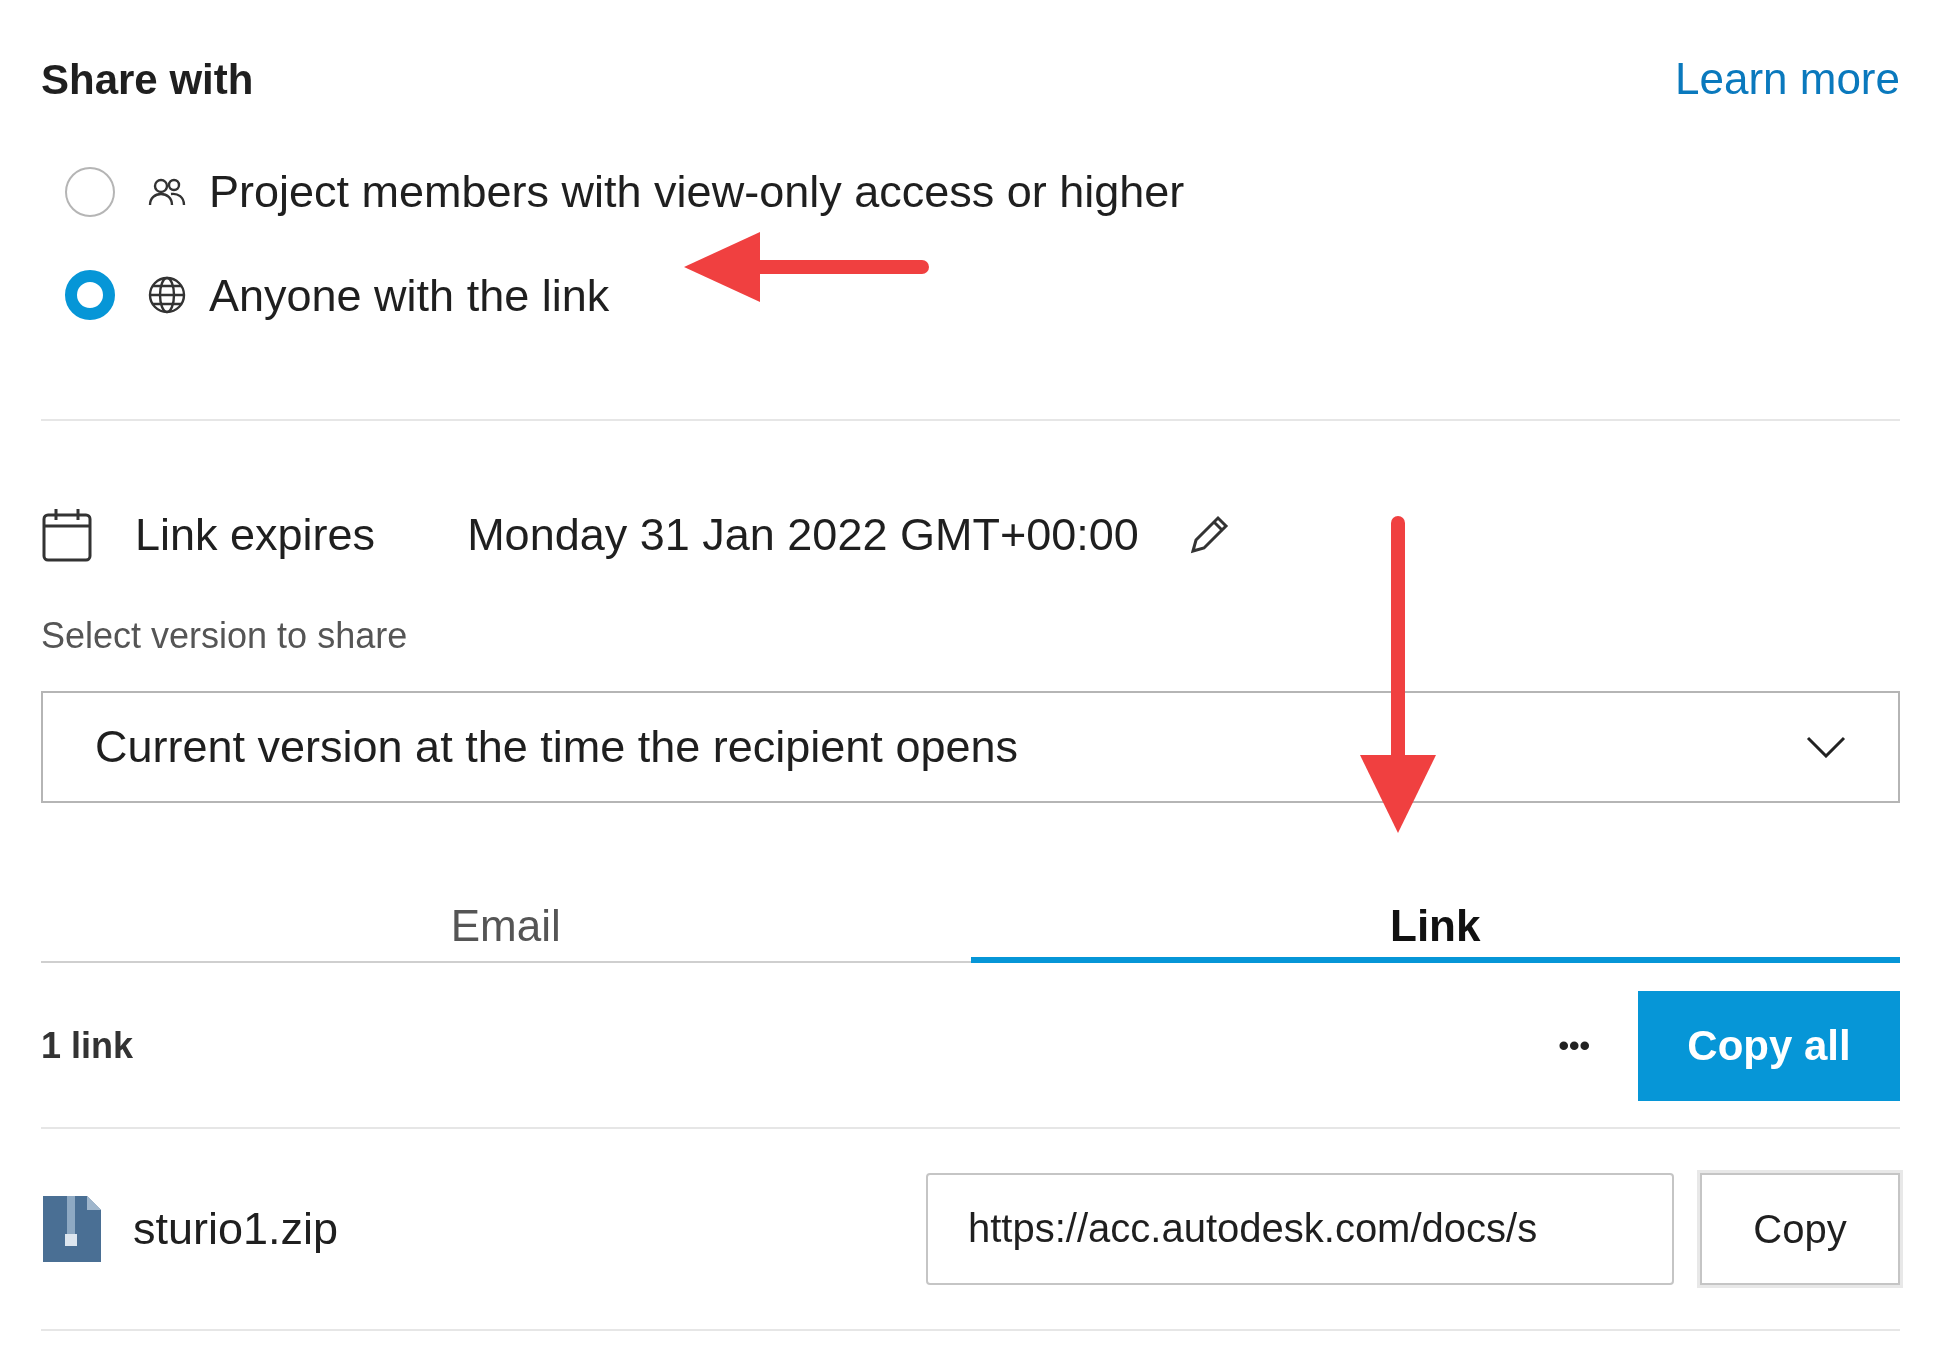 Image resolution: width=1941 pixels, height=1359 pixels. What do you see at coordinates (409, 295) in the screenshot?
I see `option-label: Anyone with the link` at bounding box center [409, 295].